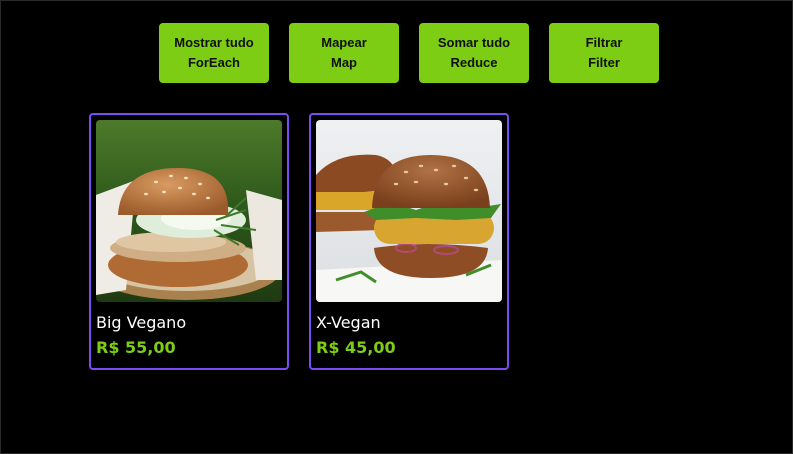 This screenshot has width=793, height=454. I want to click on foreach-button-label: Mostrar tudo, so click(214, 42).